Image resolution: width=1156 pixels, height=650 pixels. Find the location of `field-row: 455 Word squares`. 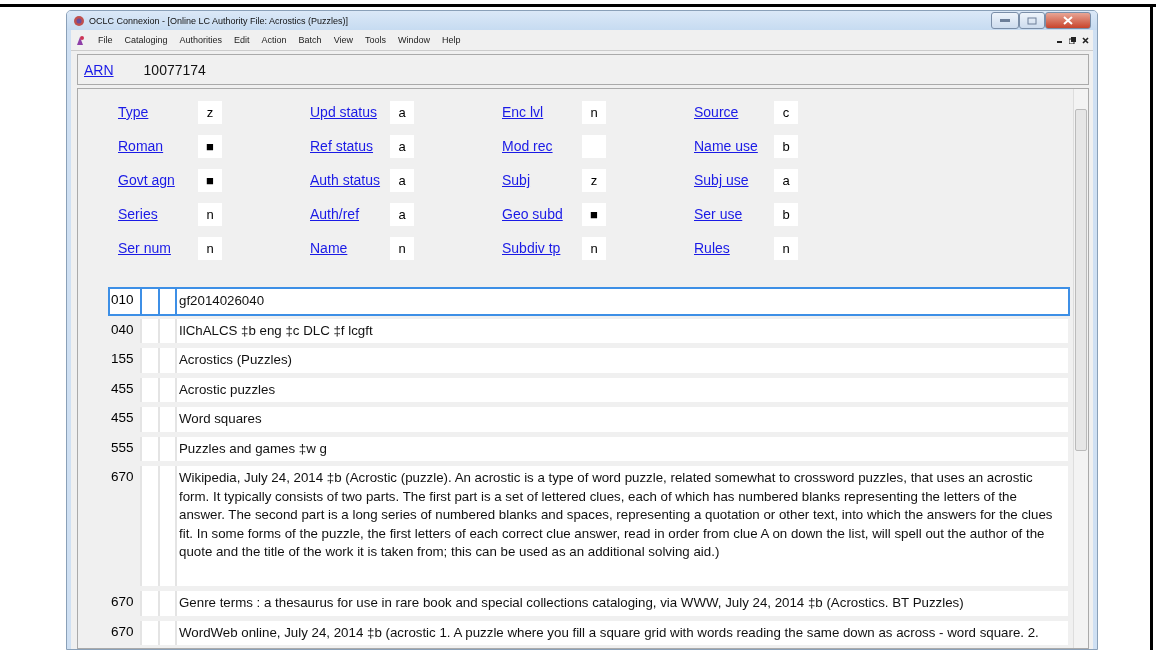

field-row: 455 Word squares is located at coordinates (589, 419).